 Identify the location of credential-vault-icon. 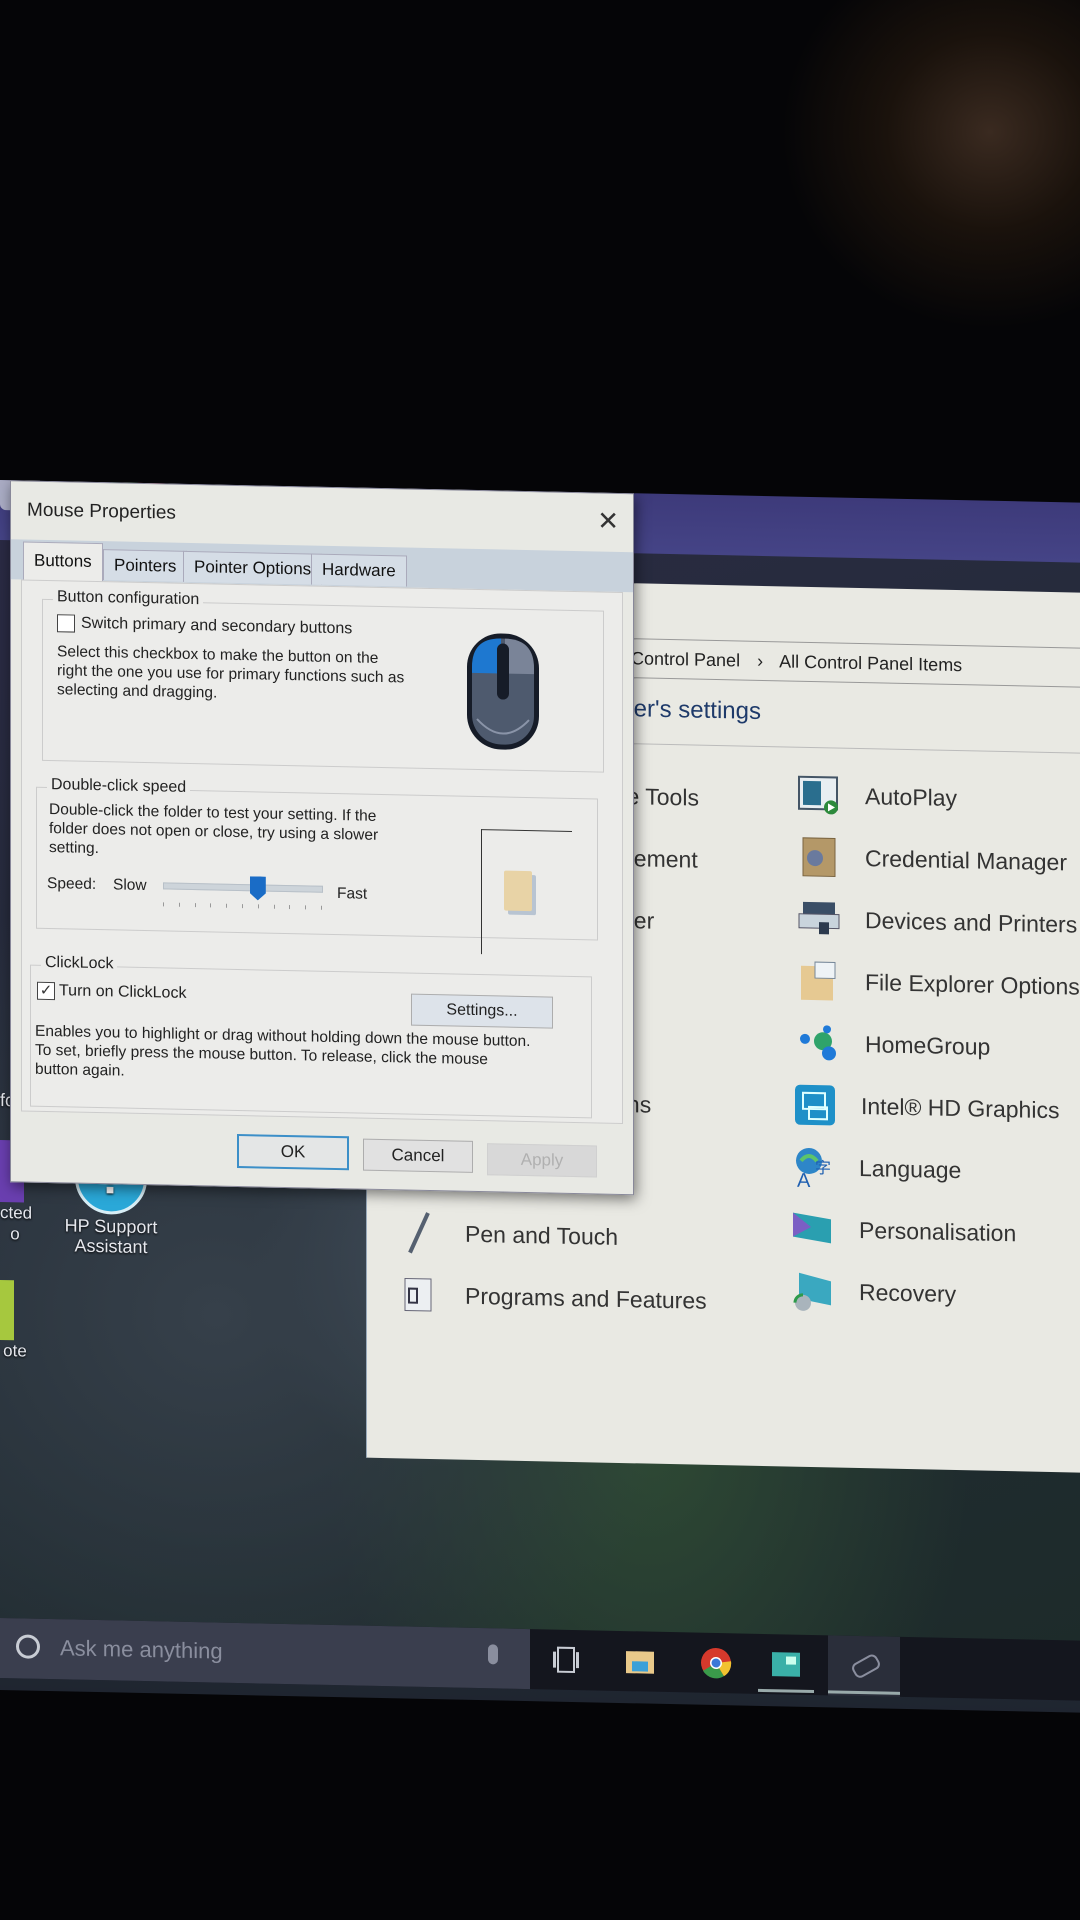
(819, 857).